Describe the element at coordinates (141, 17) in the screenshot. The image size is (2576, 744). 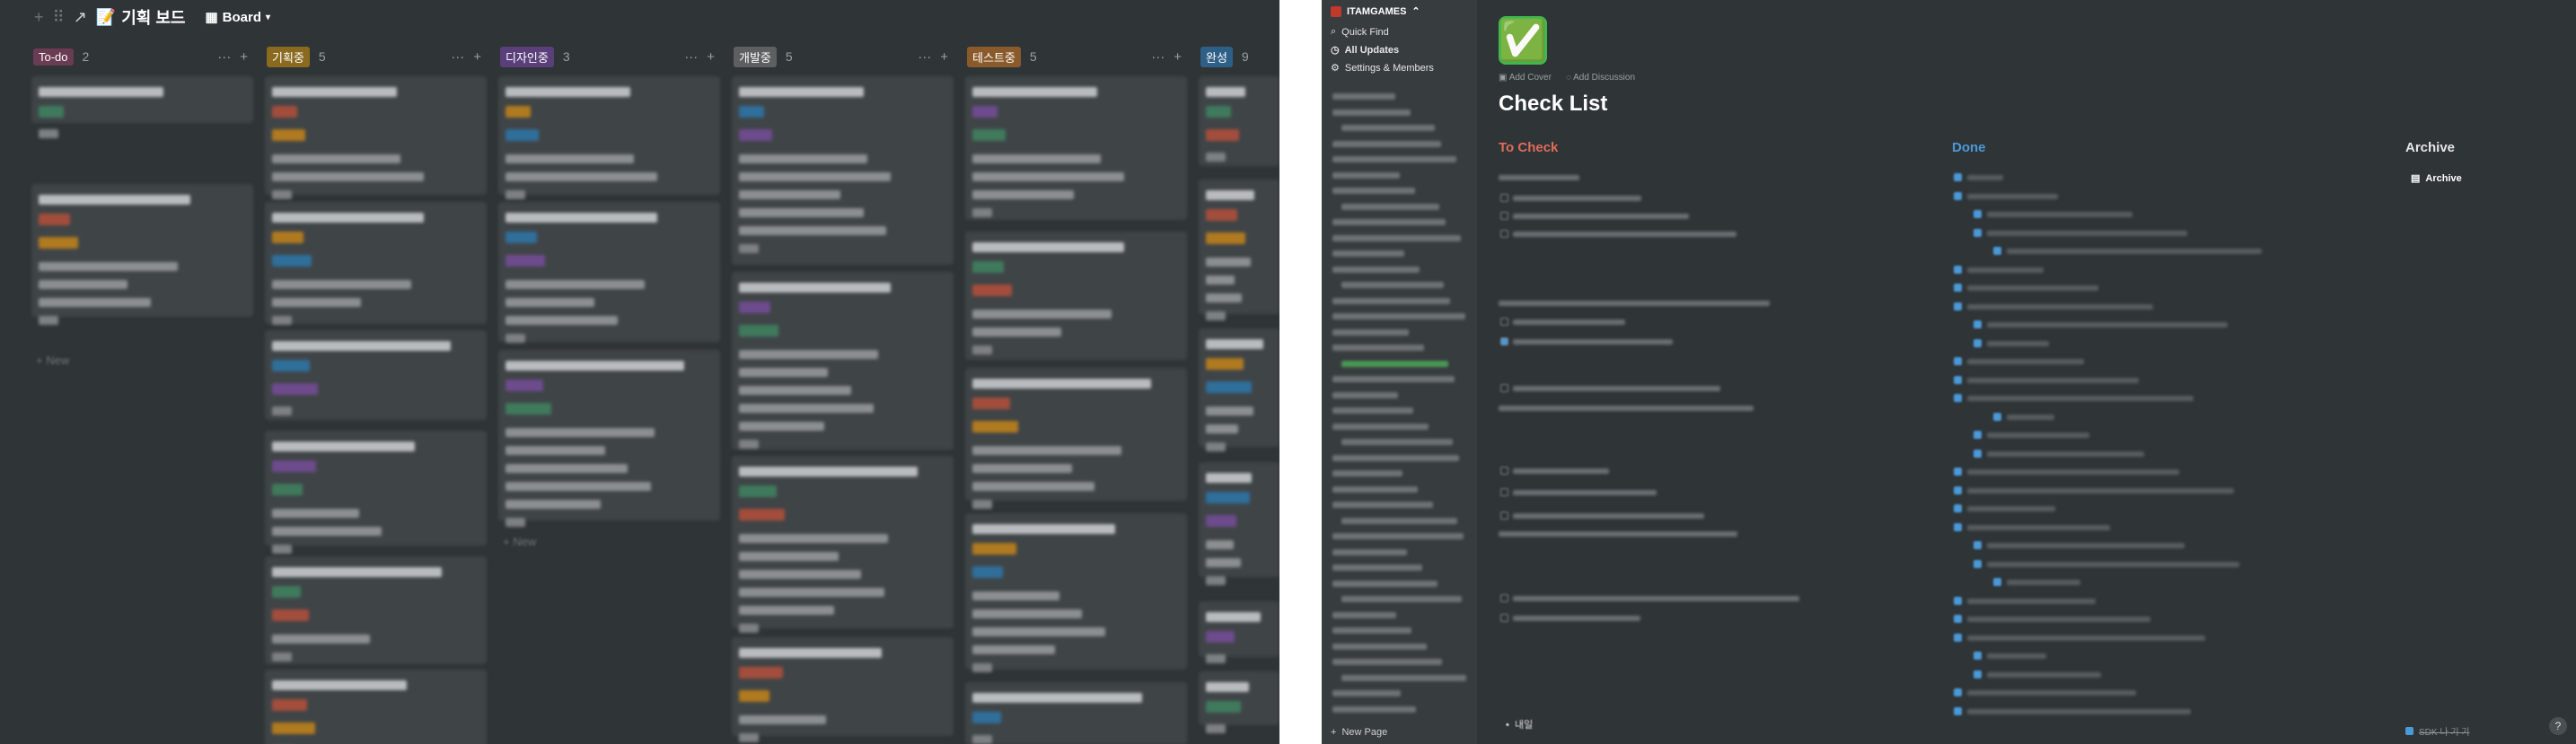
I see `board-title: 📝 기획 보드` at that location.